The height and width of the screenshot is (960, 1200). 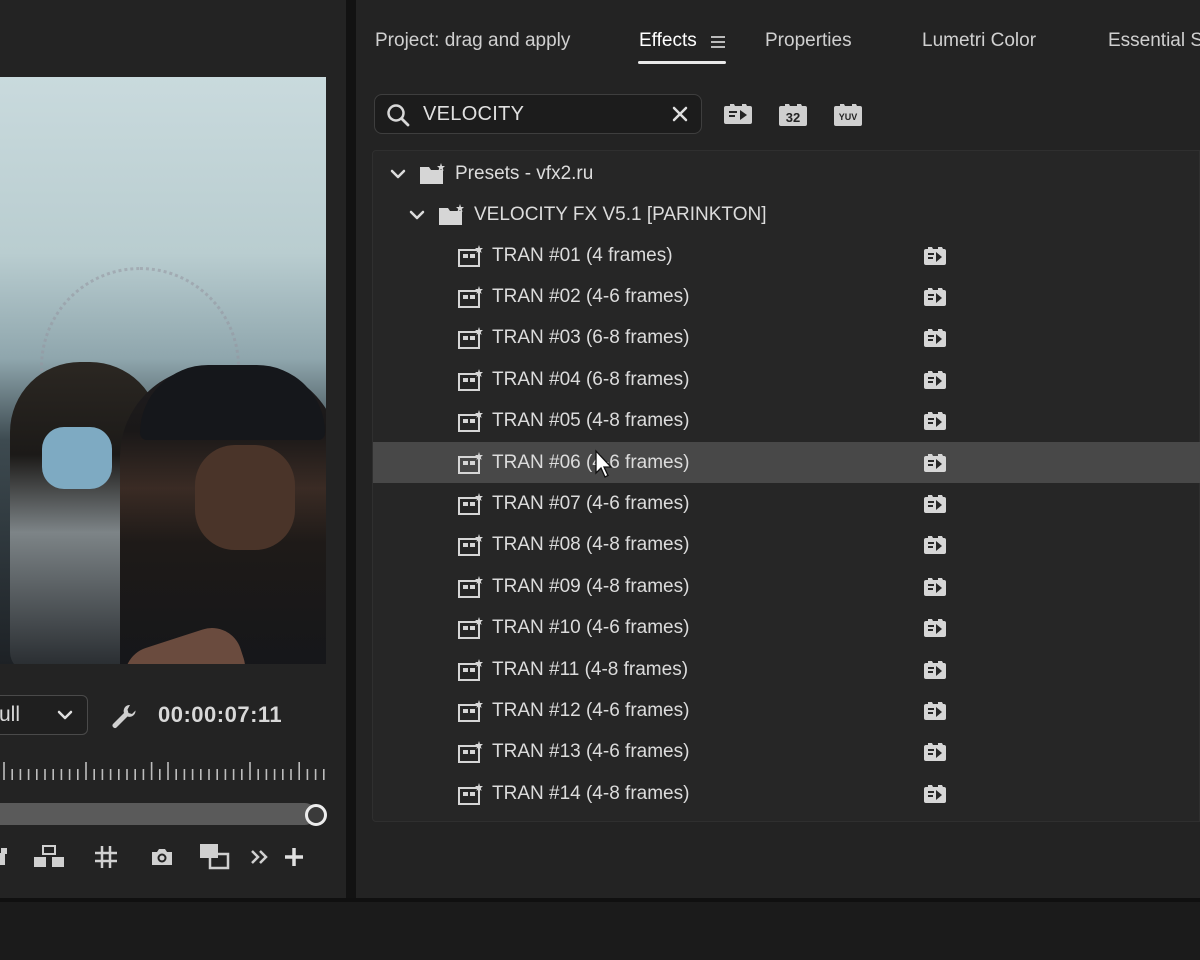 I want to click on resolution-value: ull, so click(x=10, y=714).